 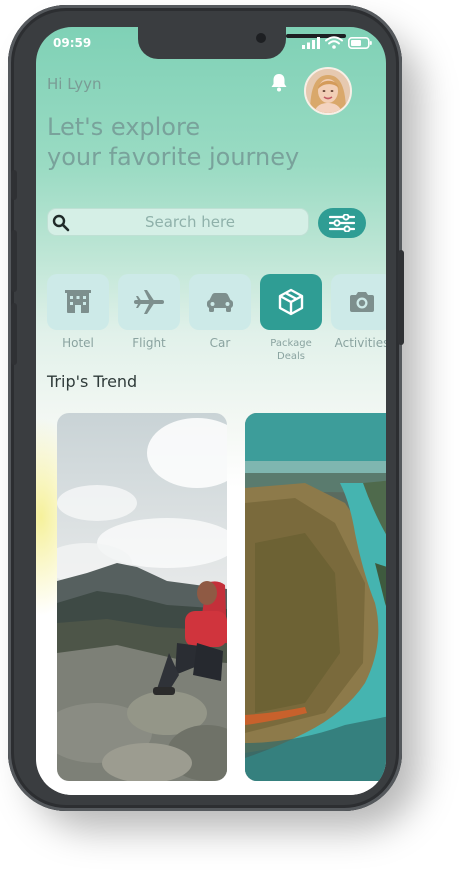 I want to click on category-package-deals: Package Deals, so click(x=291, y=318).